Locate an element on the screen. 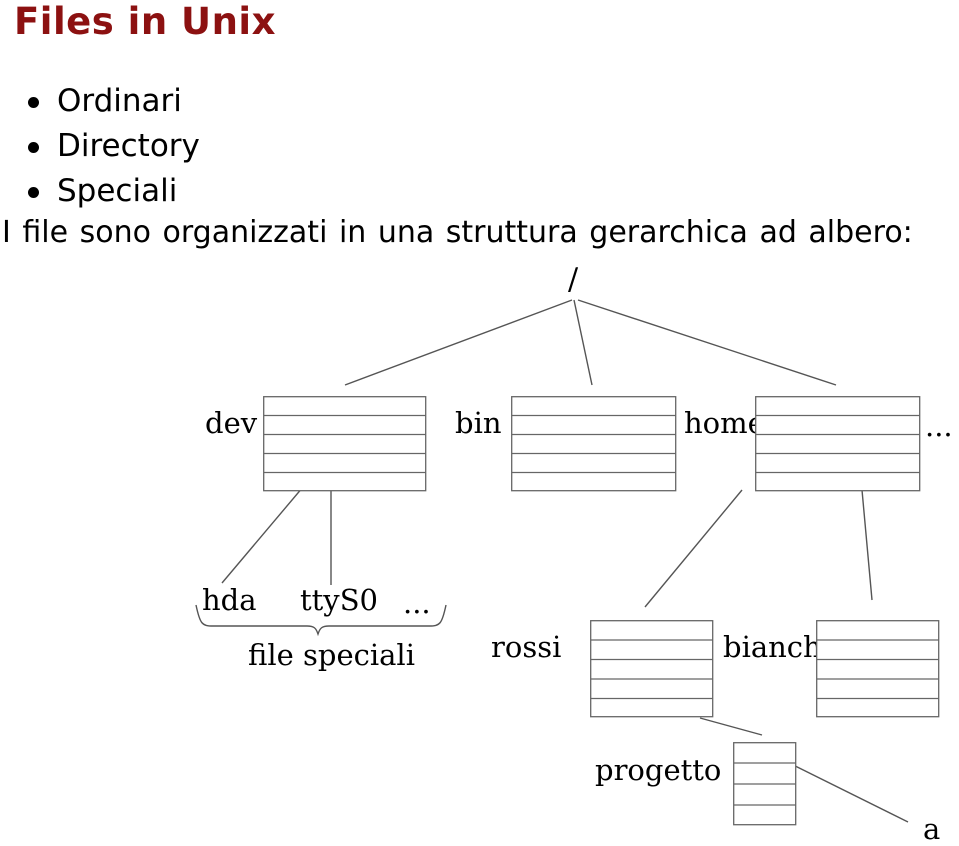 The image size is (959, 846). tree-node-dev: dev is located at coordinates (231, 423).